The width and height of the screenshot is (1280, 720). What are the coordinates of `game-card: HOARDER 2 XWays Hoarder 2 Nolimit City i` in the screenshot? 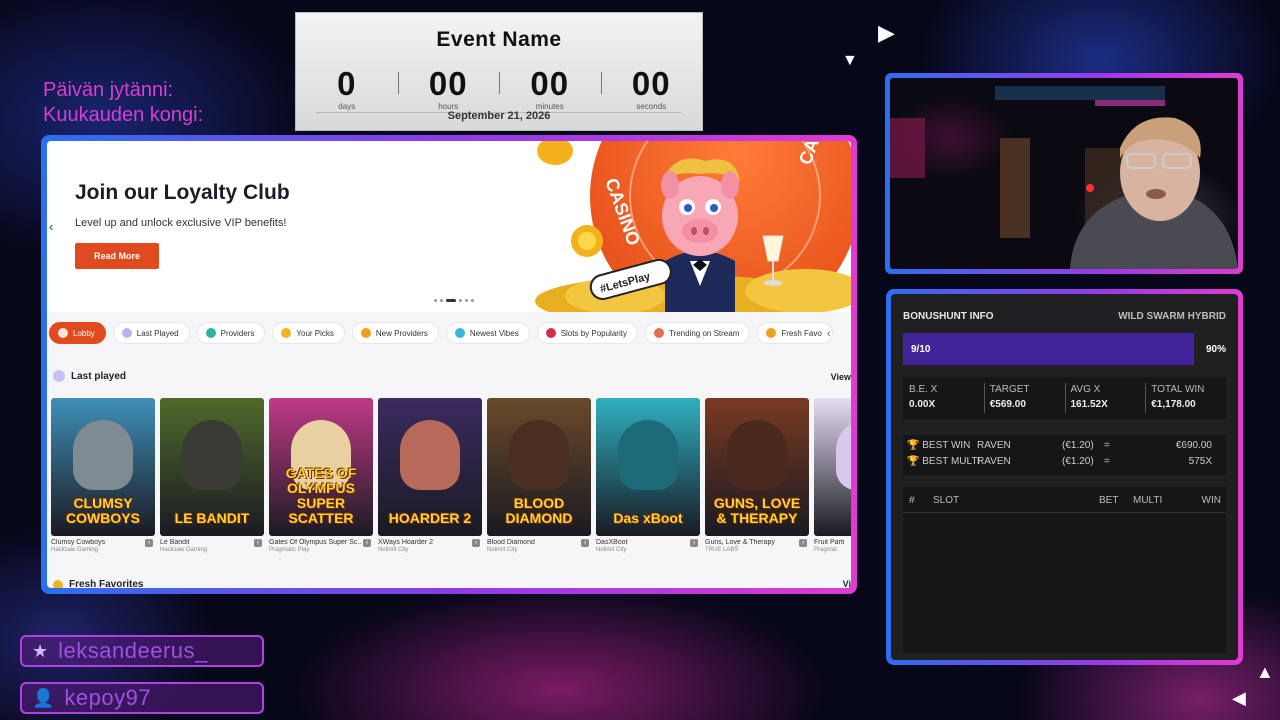 It's located at (430, 478).